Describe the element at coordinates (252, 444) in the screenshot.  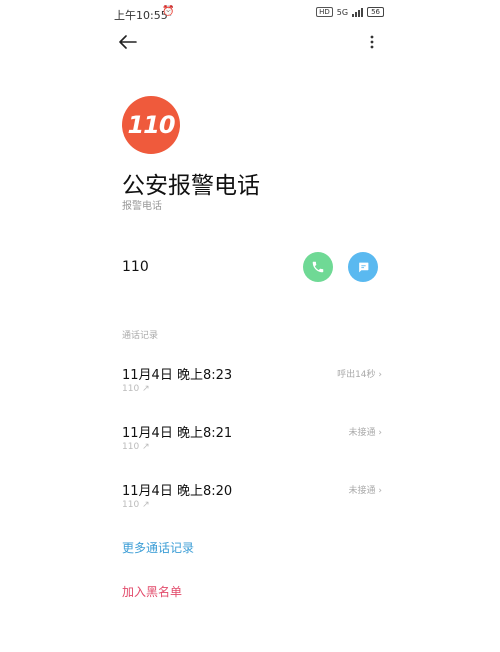
I see `call-log-item: 11月4日 晚上8:21 110 ↗ 未接通 ›` at that location.